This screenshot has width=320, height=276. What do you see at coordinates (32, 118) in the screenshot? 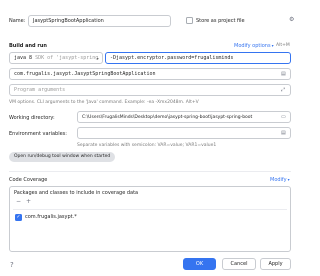
I see `working-directory-label: Working directory:` at bounding box center [32, 118].